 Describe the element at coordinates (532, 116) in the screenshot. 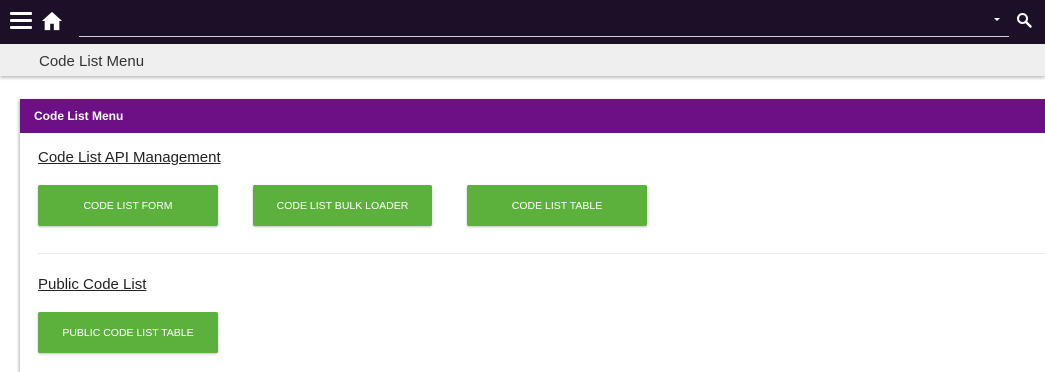

I see `card-header: Code List Menu` at that location.